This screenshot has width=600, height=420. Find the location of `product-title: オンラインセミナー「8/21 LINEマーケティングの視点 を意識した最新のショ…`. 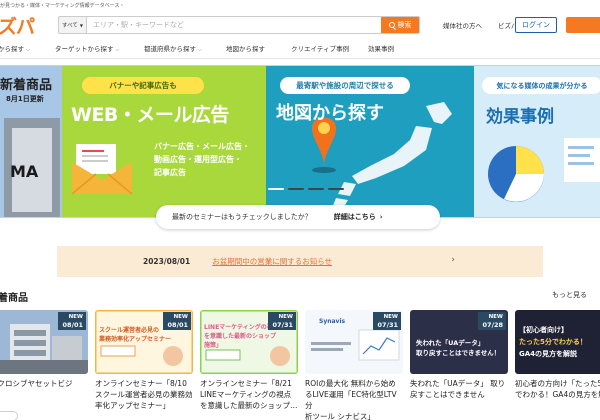

product-title: オンラインセミナー「8/21 LINEマーケティングの視点 を意識した最新のショ… is located at coordinates (249, 394).